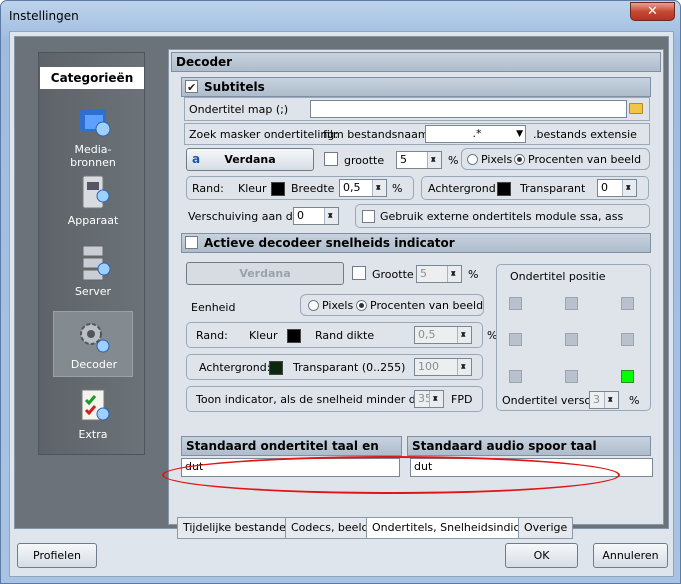 The width and height of the screenshot is (681, 584). Describe the element at coordinates (630, 555) in the screenshot. I see `cancel-button: Annuleren` at that location.